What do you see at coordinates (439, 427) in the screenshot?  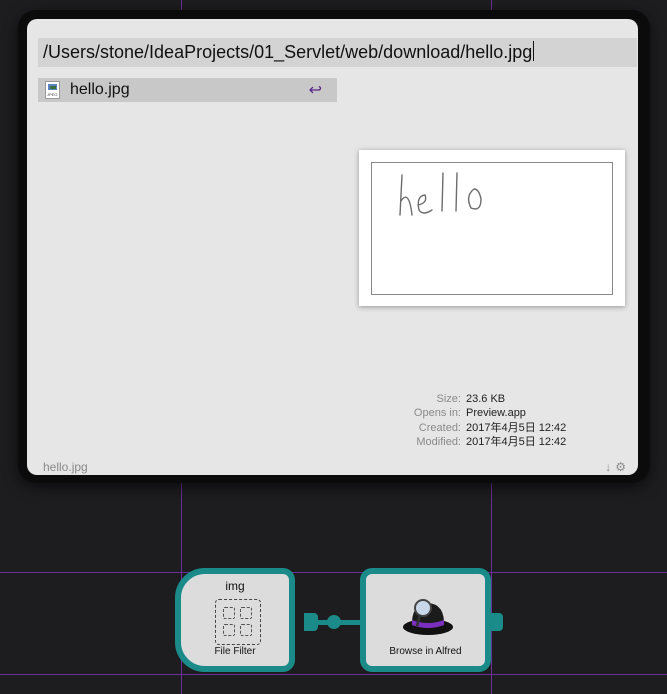 I see `meta-created-label: Created:` at bounding box center [439, 427].